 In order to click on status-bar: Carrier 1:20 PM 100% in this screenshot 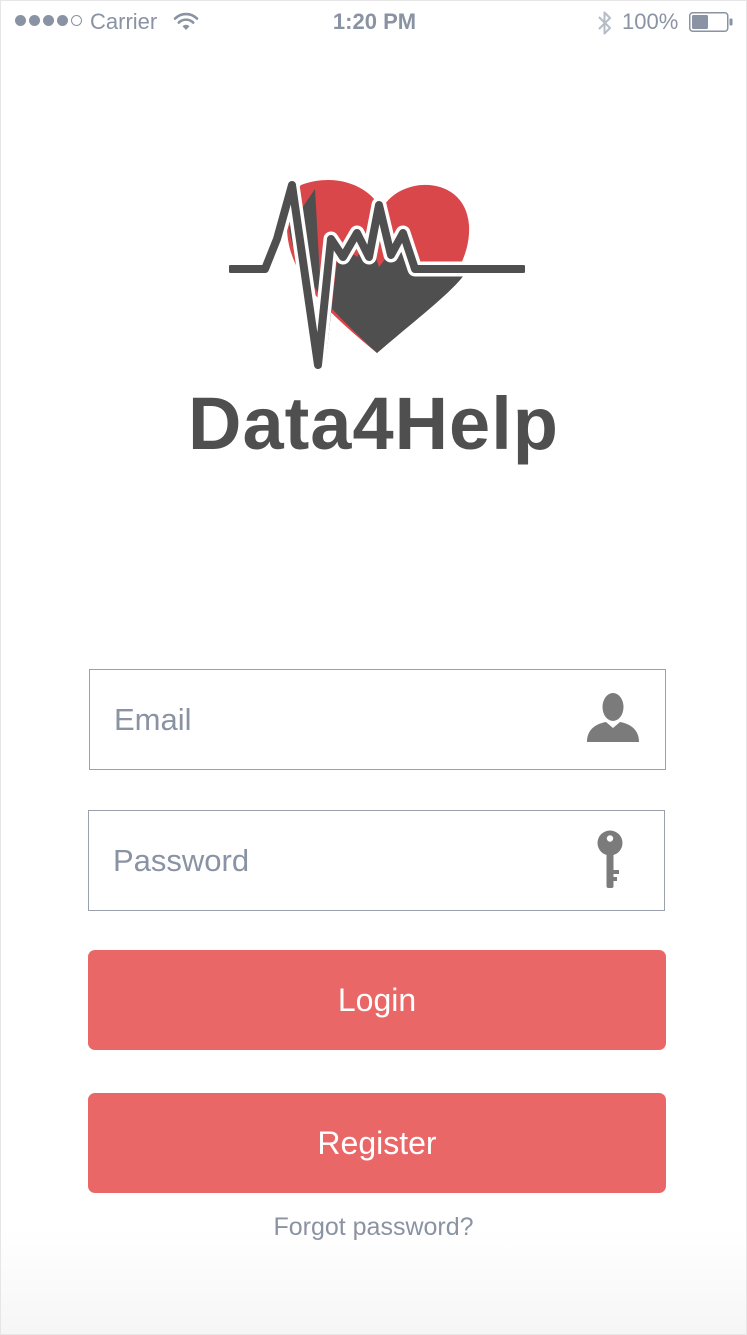, I will do `click(374, 22)`.